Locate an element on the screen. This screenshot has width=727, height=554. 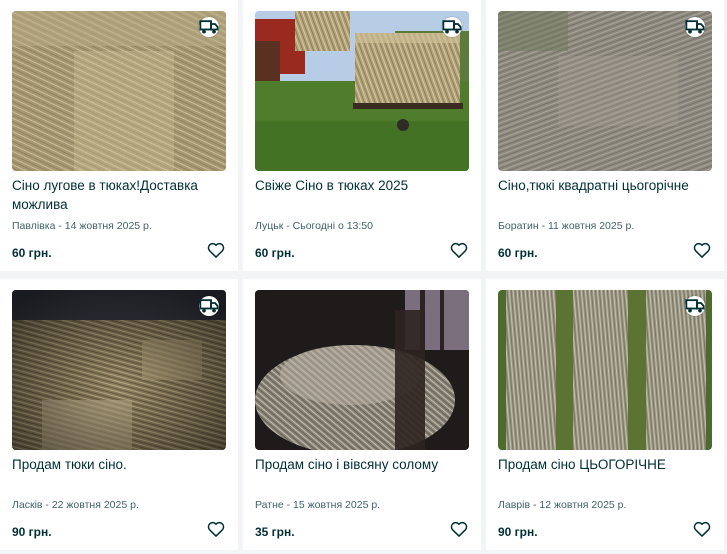
listing-location-date: Ласків - 22 жовтня 2025 р. is located at coordinates (75, 505).